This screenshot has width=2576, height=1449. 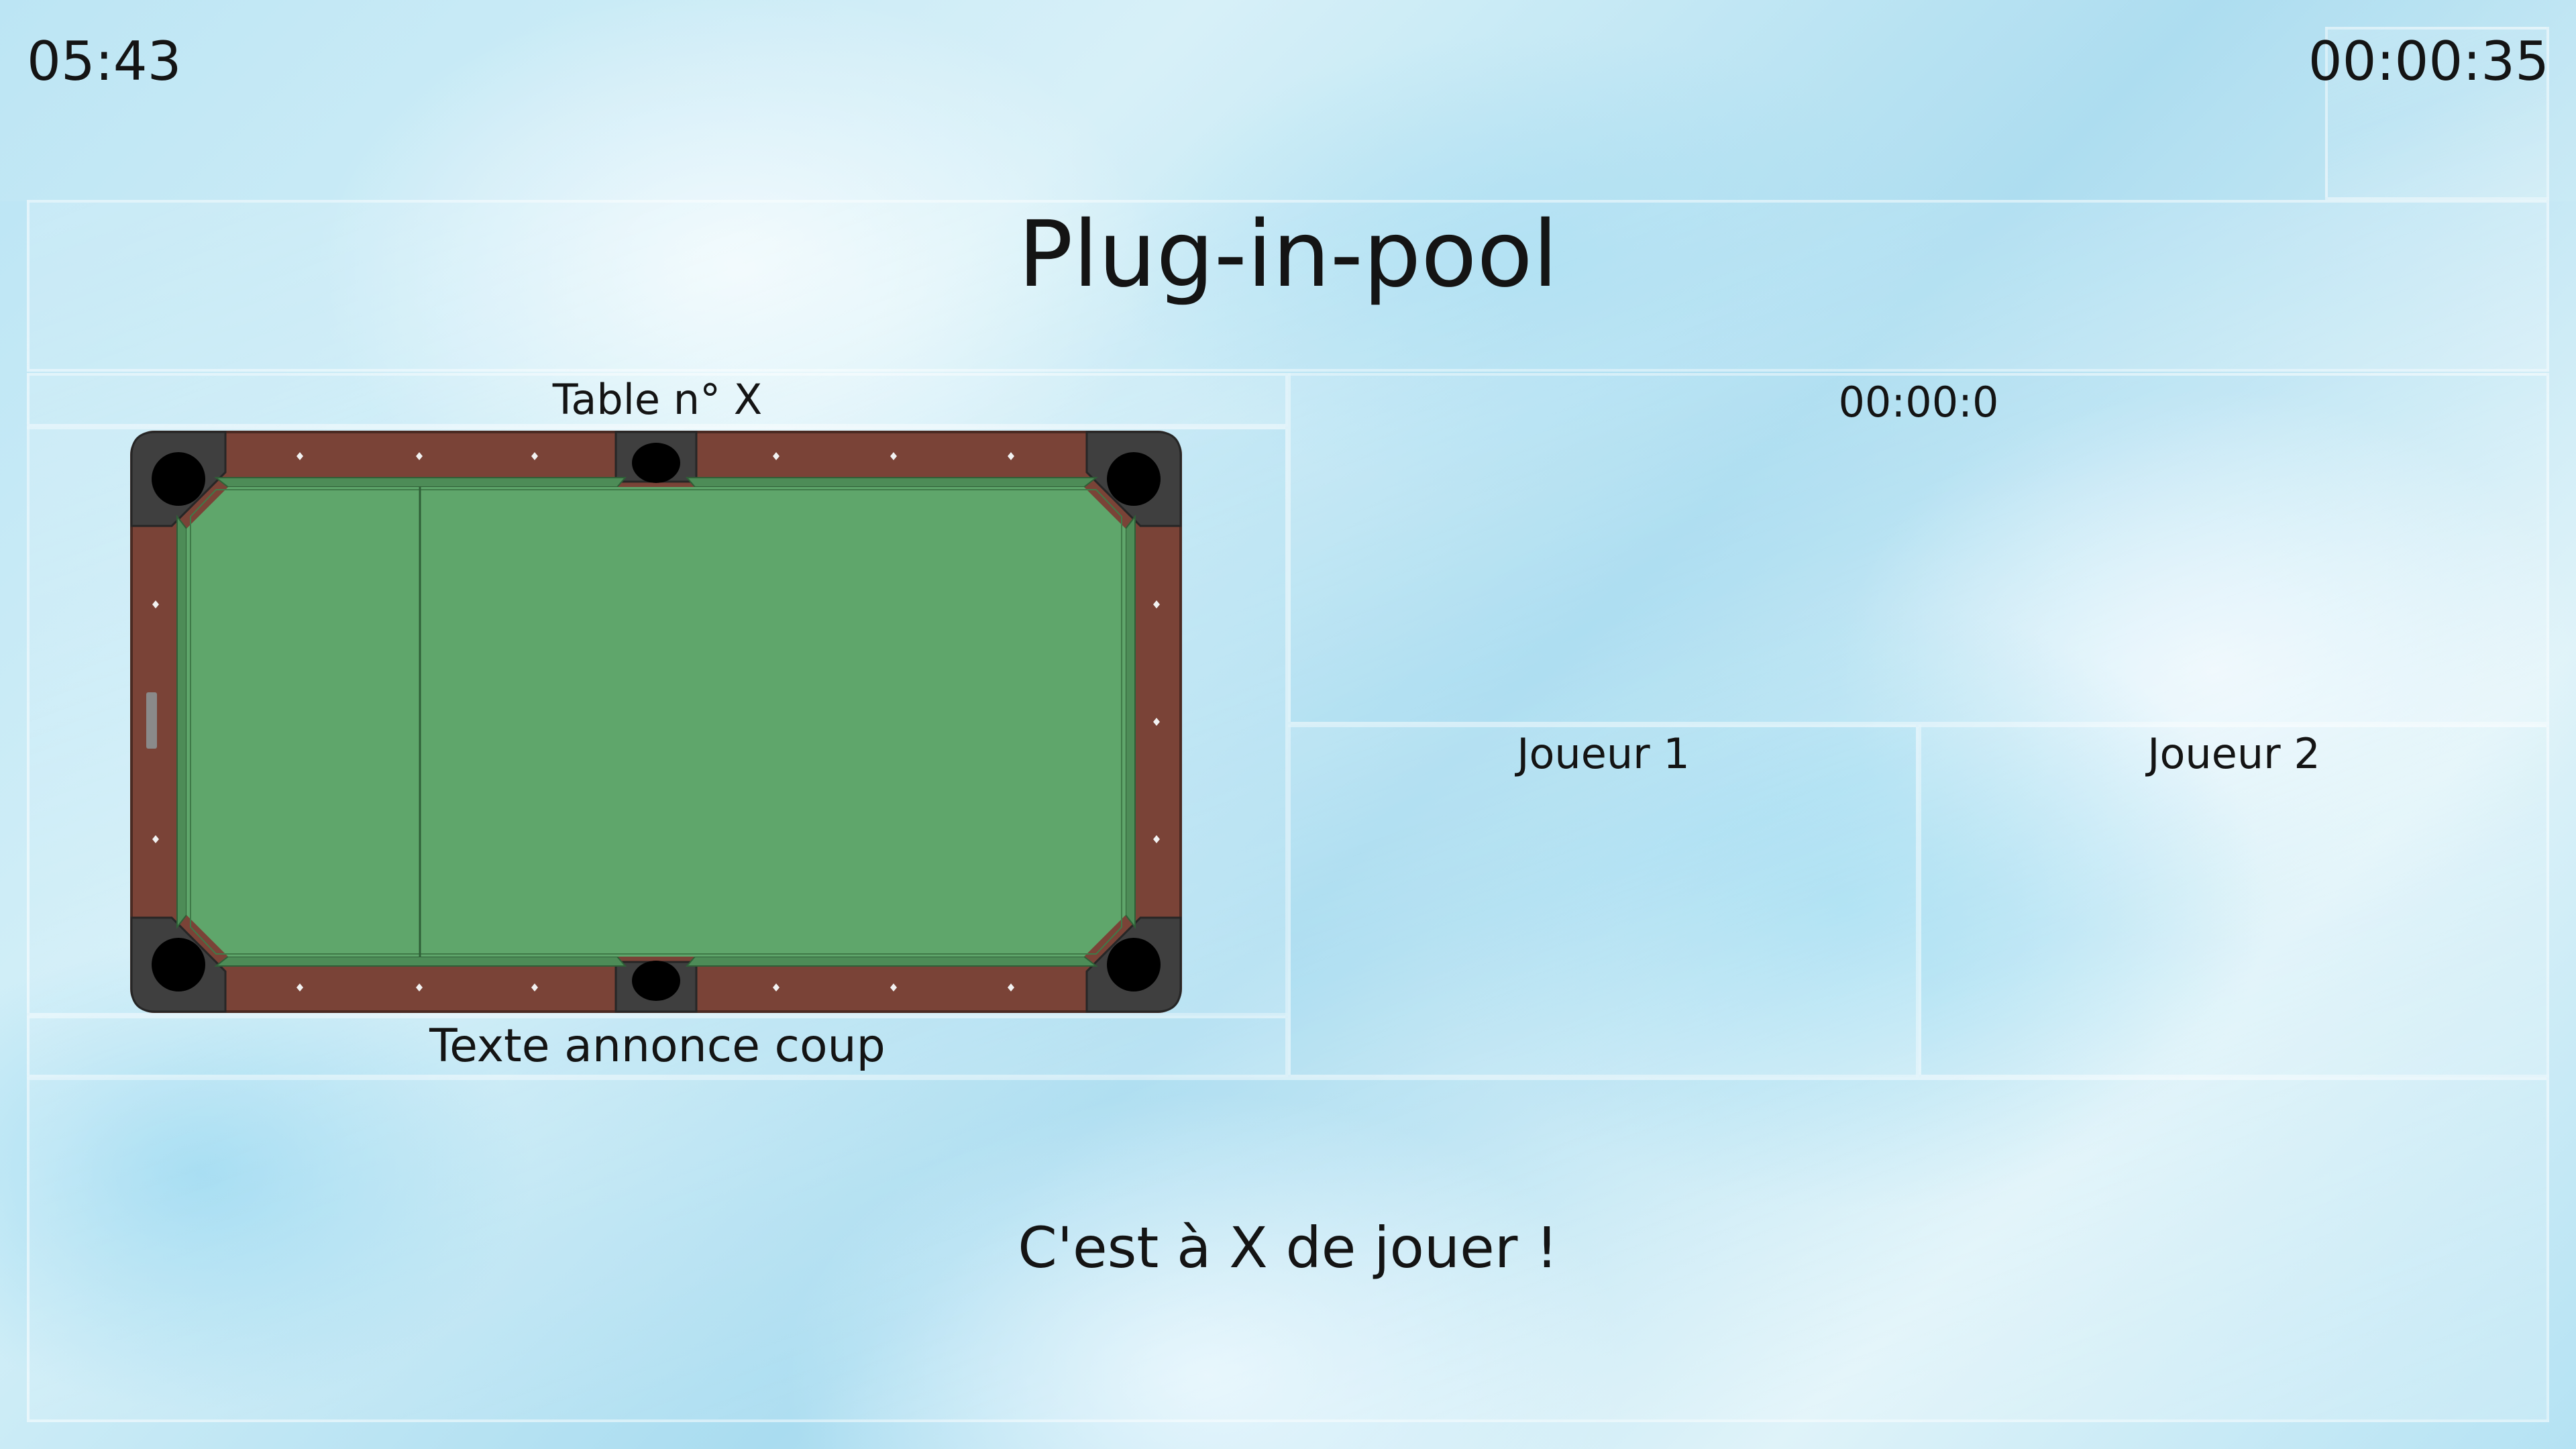 What do you see at coordinates (1918, 402) in the screenshot?
I see `shot-timer: 00:00:0` at bounding box center [1918, 402].